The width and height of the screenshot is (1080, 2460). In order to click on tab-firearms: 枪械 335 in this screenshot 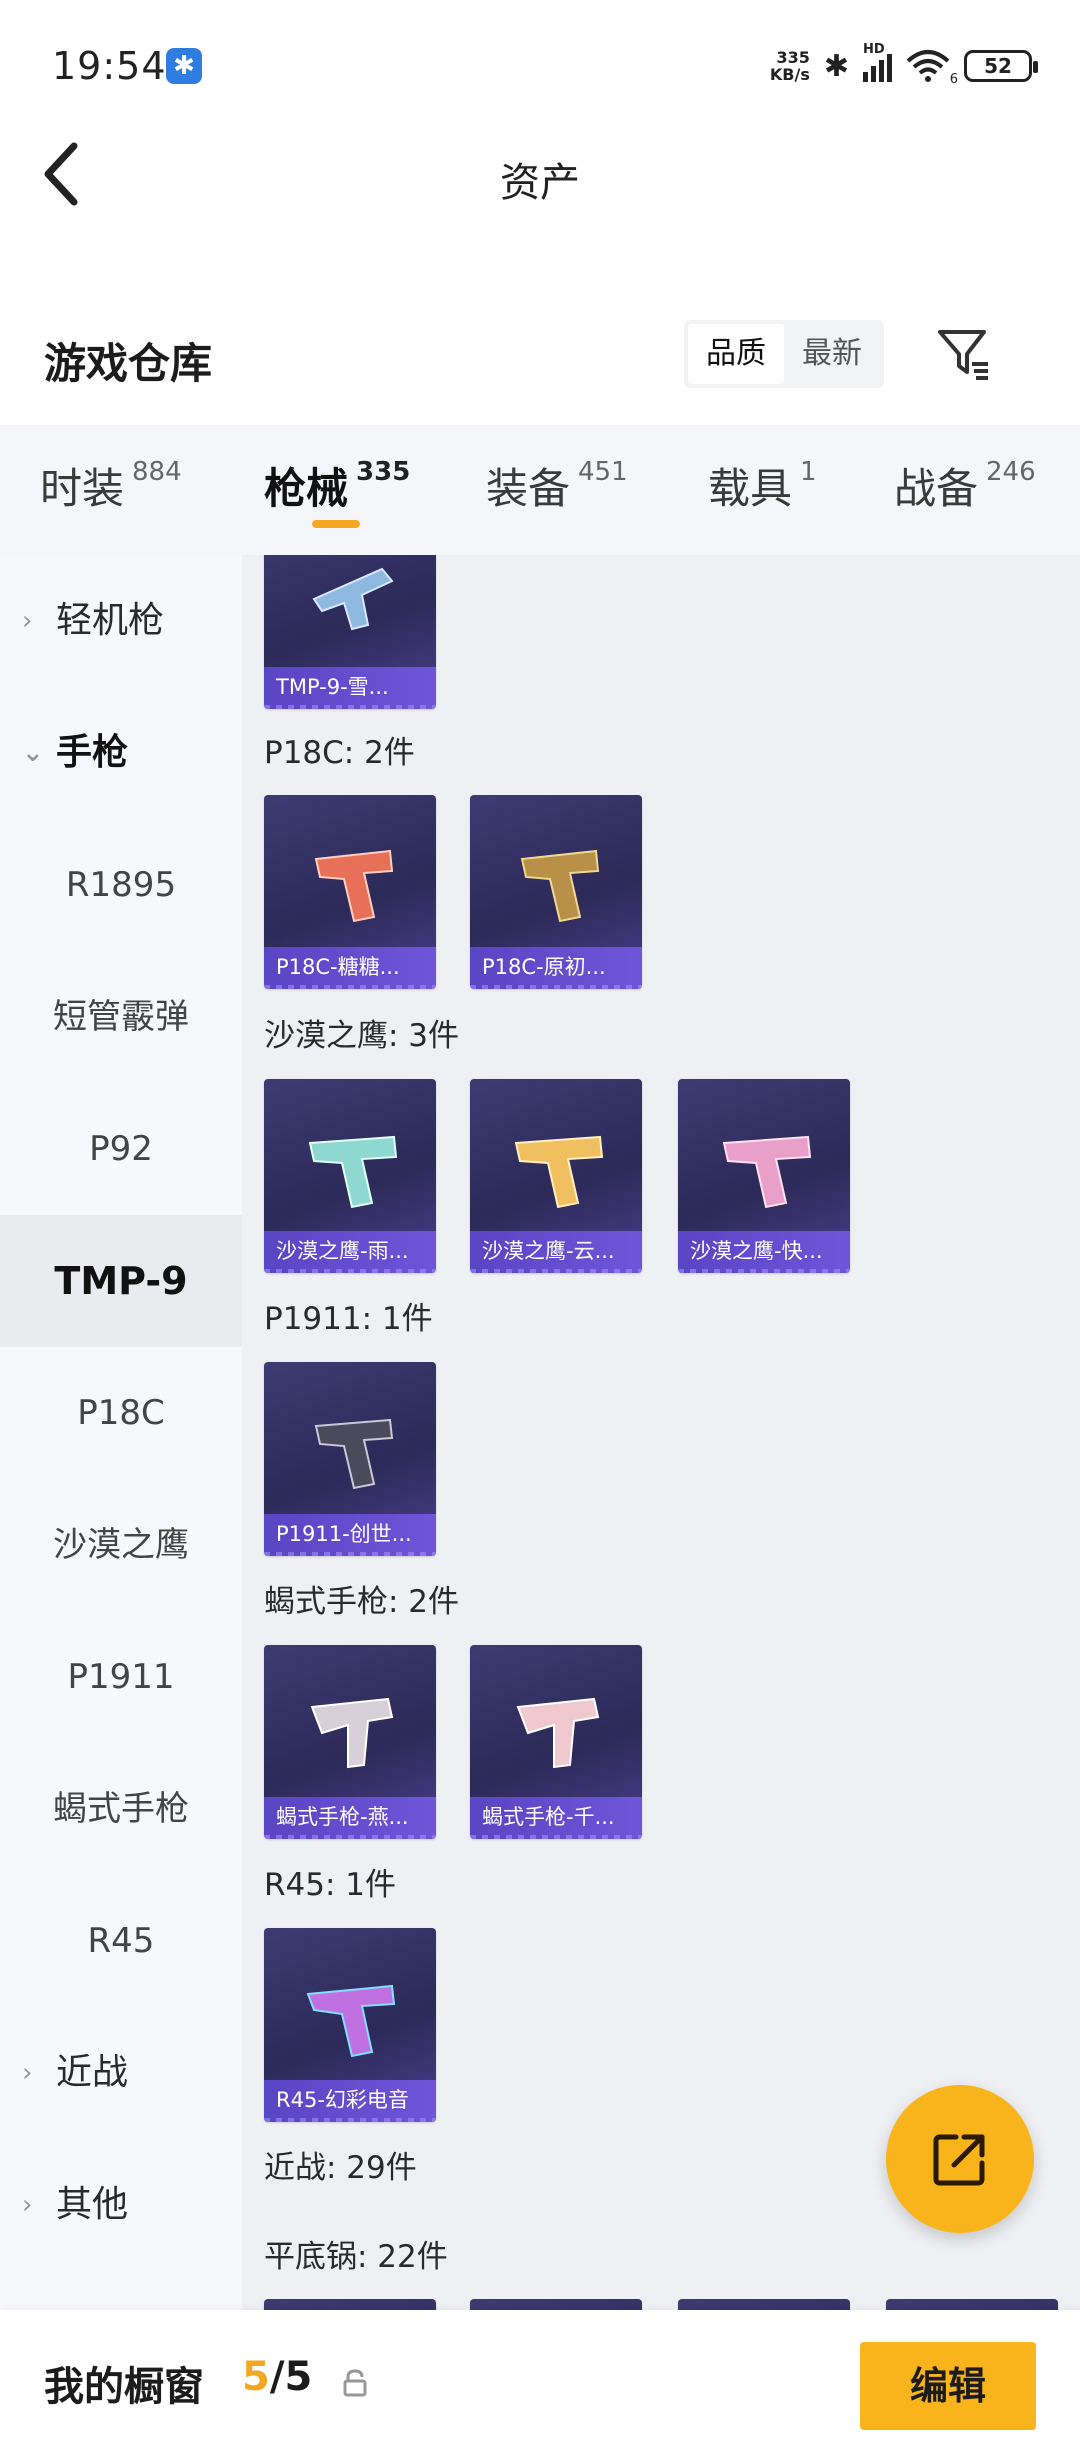, I will do `click(337, 485)`.